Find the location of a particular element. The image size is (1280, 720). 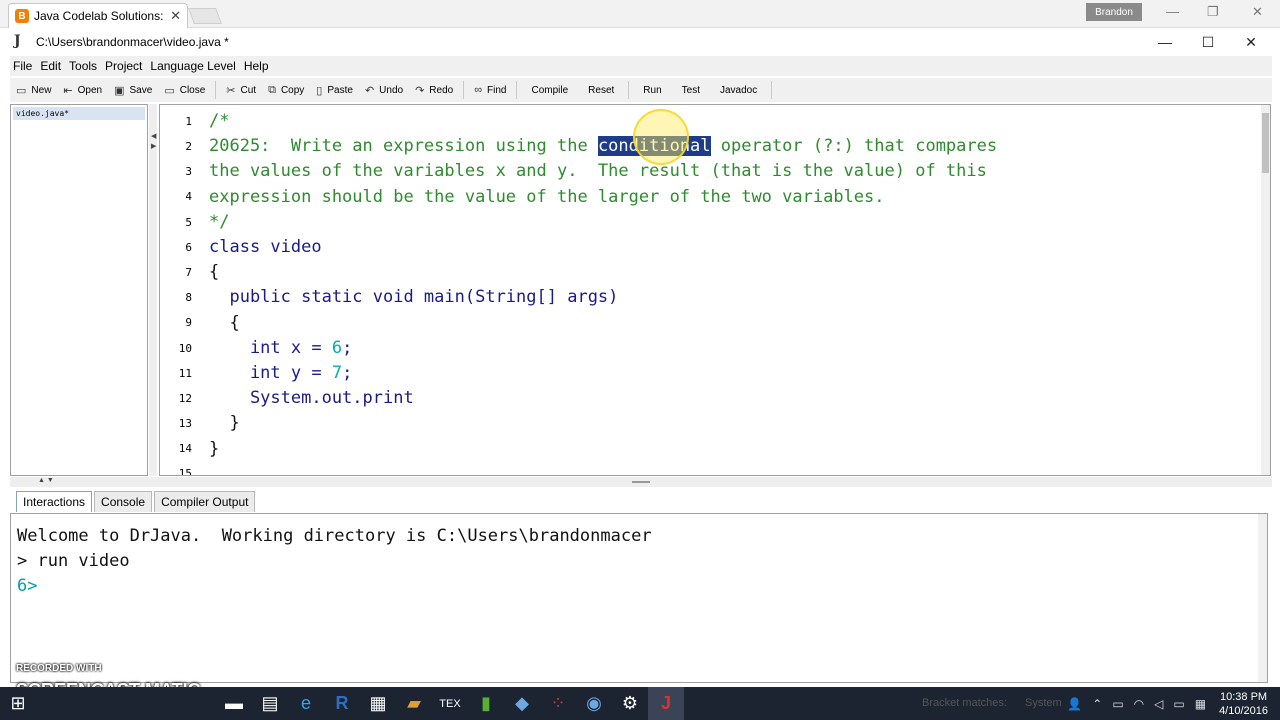

browser-close-icon: ✕ is located at coordinates (1257, 12).